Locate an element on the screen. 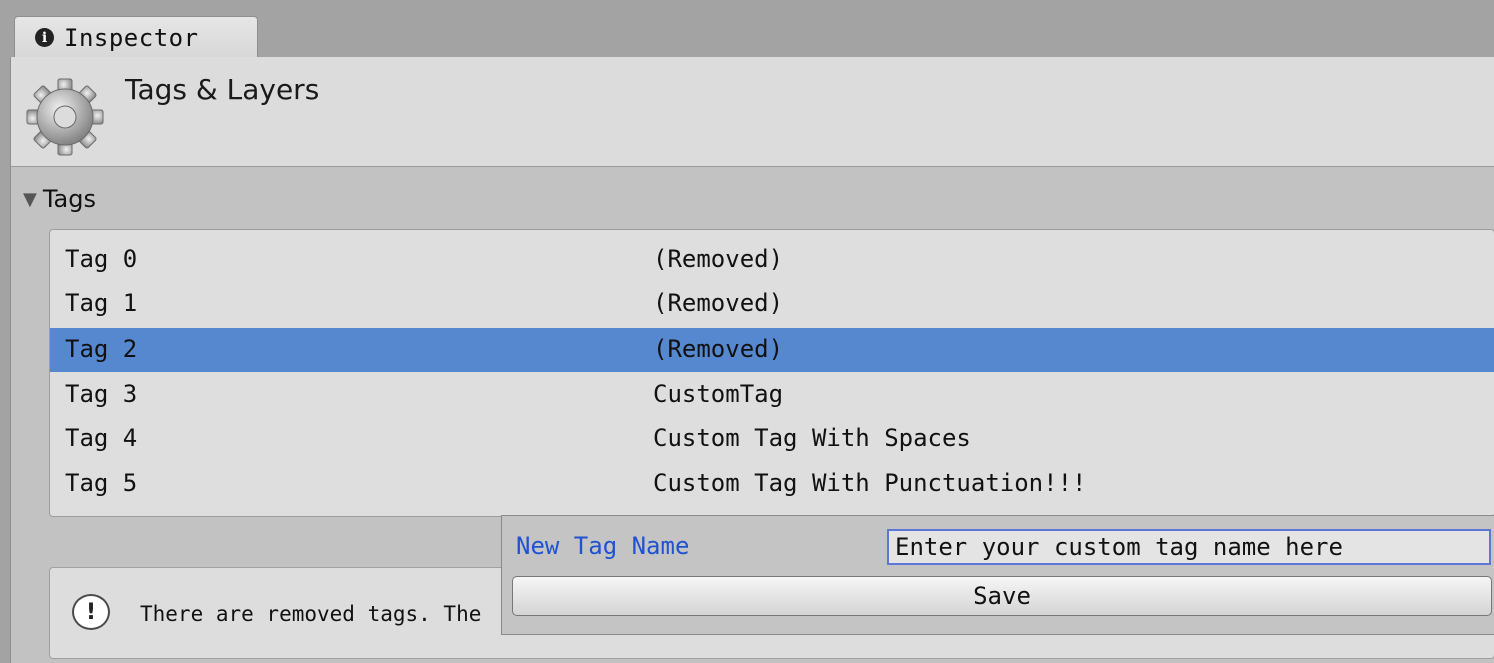  tag-row-selected: Tag 2 (Removed) is located at coordinates (772, 350).